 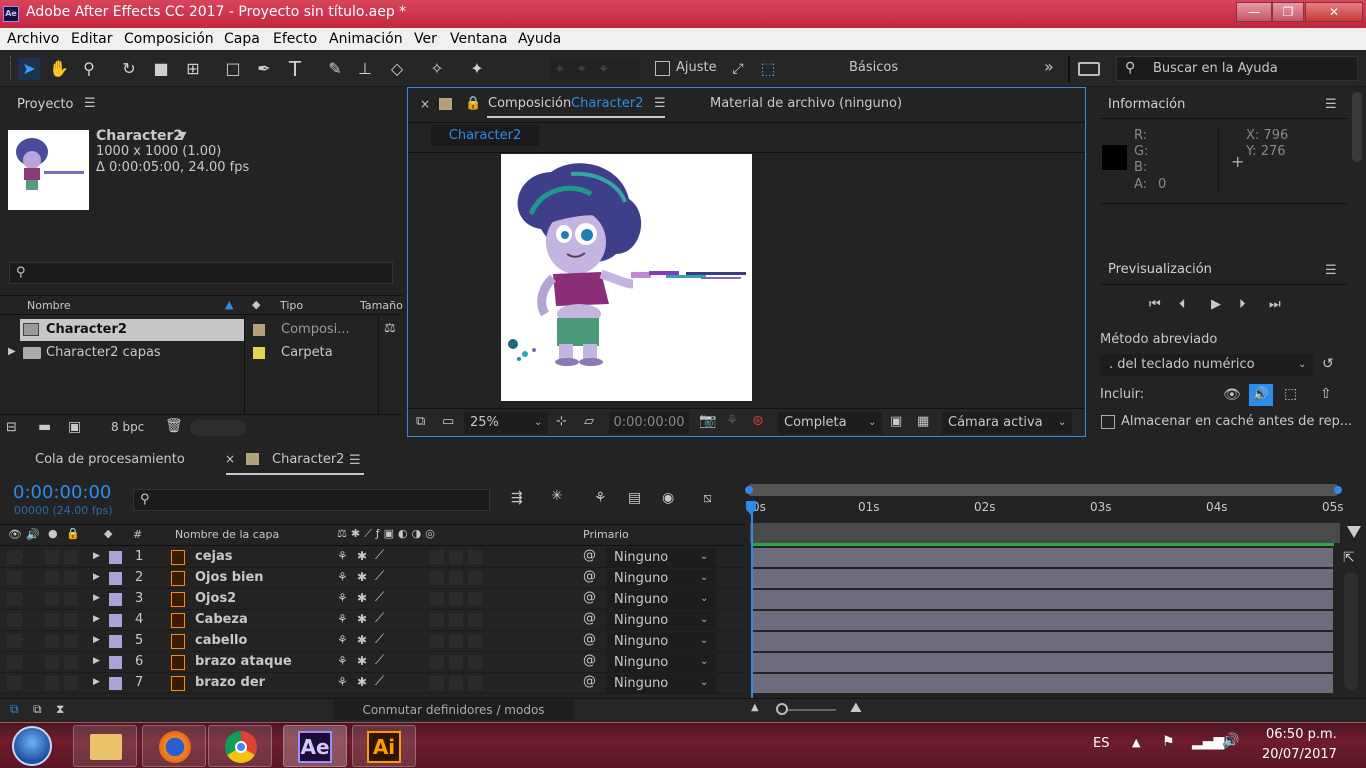 I want to click on col-tamano: Tamaño, so click(x=381, y=305).